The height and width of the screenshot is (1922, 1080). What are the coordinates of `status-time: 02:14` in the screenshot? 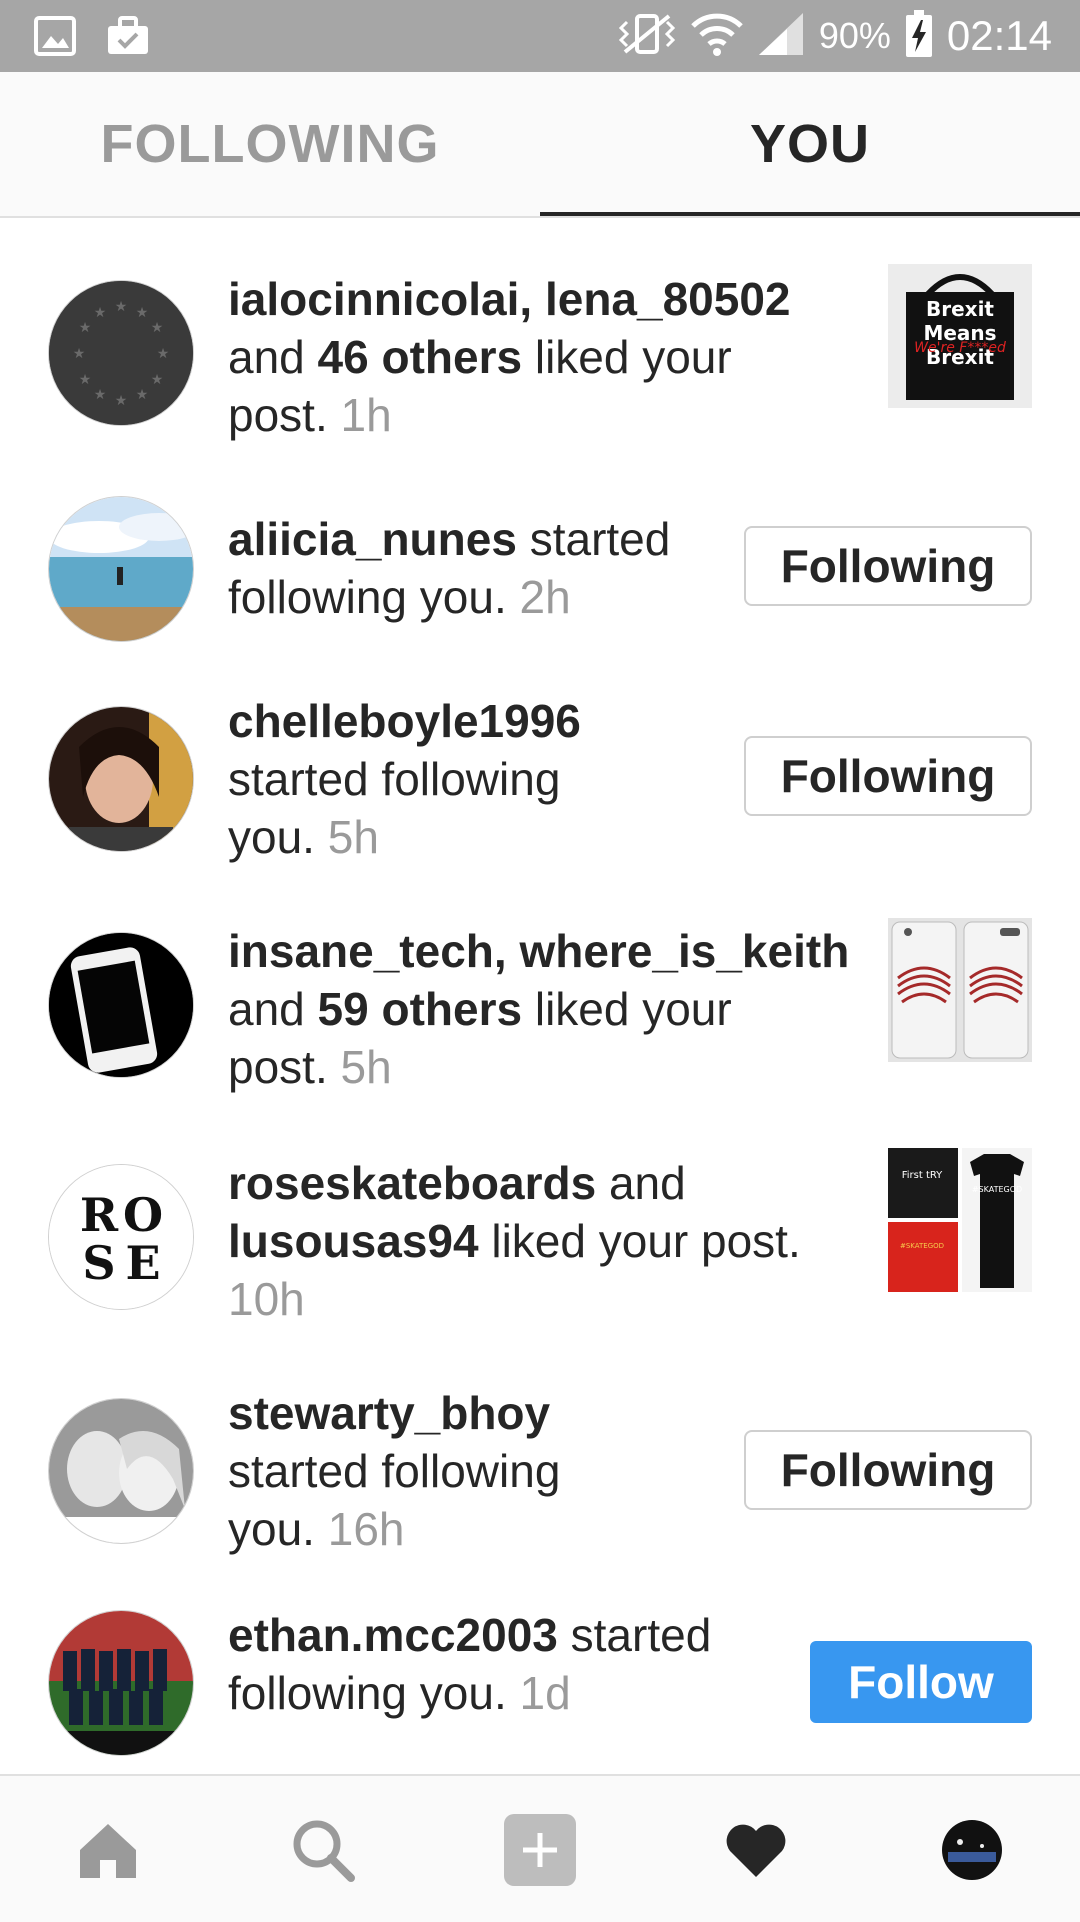 It's located at (999, 35).